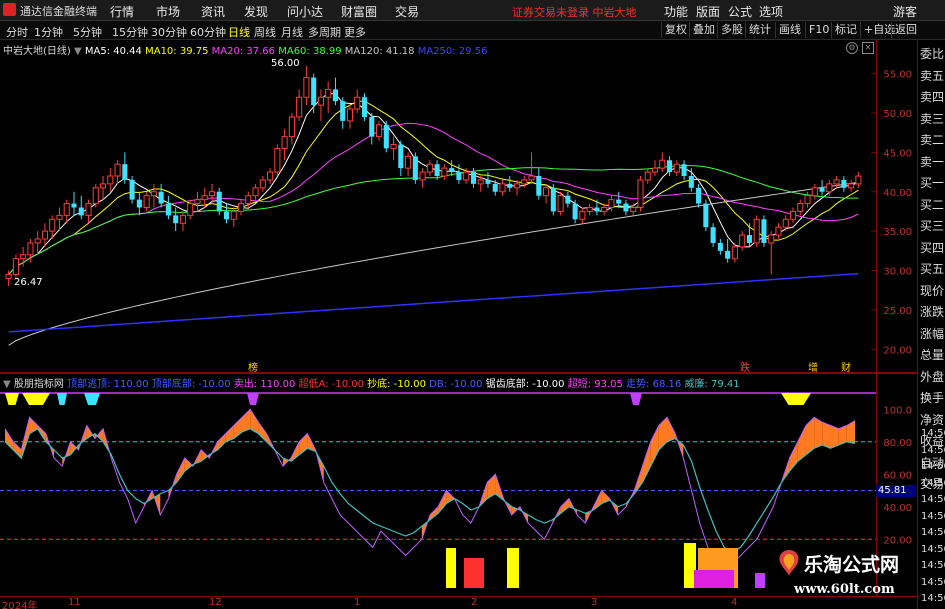  What do you see at coordinates (130, 32) in the screenshot?
I see `period-15min: 15分钟` at bounding box center [130, 32].